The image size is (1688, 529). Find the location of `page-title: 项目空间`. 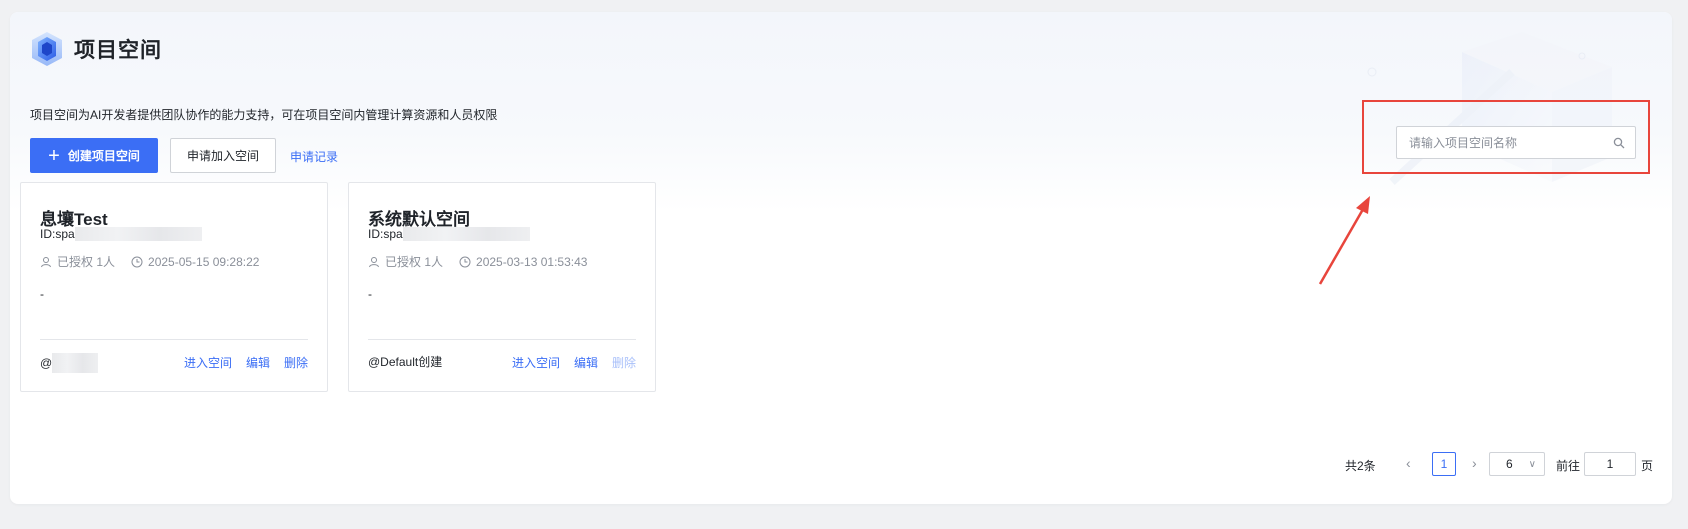

page-title: 项目空间 is located at coordinates (118, 50).